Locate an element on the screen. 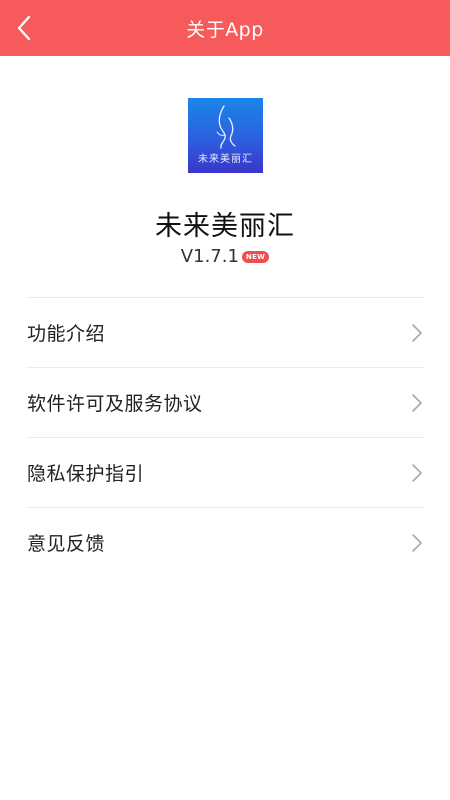 This screenshot has height=800, width=450. back-button is located at coordinates (24, 28).